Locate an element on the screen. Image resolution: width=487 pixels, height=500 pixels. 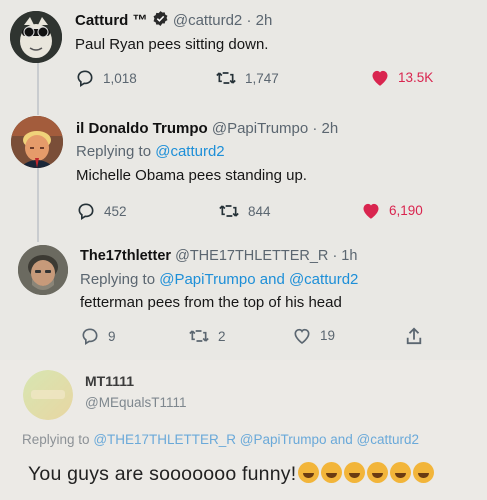
like-button: 6,190 is located at coordinates (392, 210).